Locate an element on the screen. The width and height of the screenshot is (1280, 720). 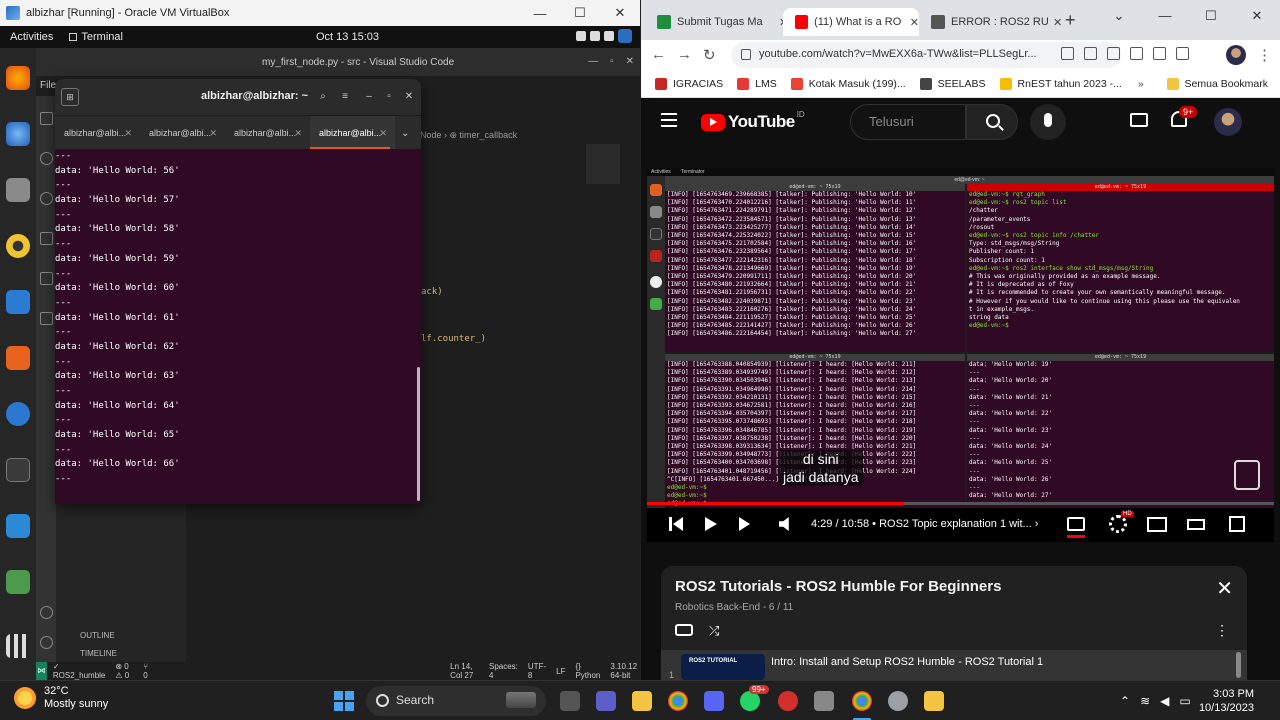
vscode-close-button: ✕ is located at coordinates (630, 61).